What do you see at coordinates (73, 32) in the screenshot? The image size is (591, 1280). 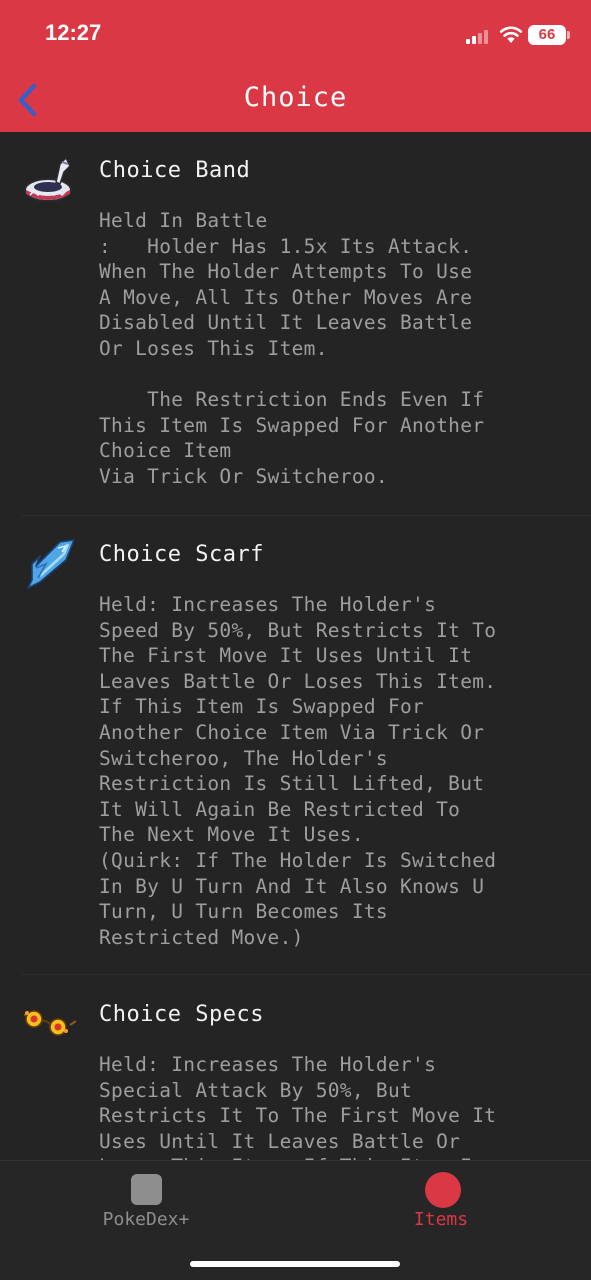 I see `status-time: 12:27` at bounding box center [73, 32].